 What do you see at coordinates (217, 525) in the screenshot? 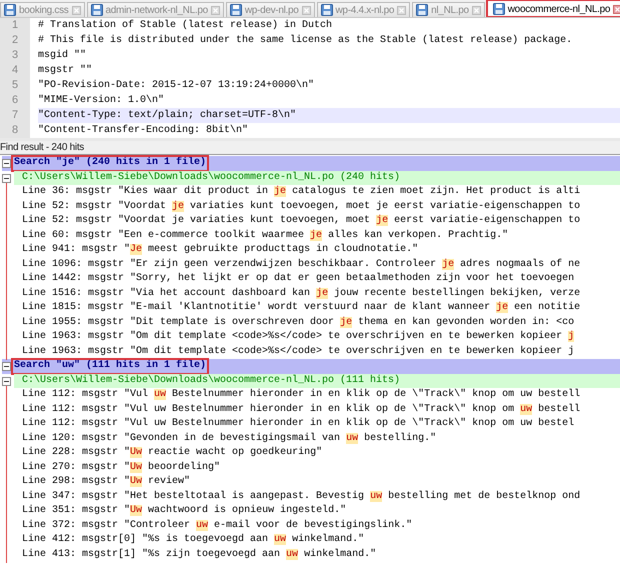
I see `result-line: Line 372: msgstr "Controleer uw e-mail voor de bevestigingslink."` at bounding box center [217, 525].